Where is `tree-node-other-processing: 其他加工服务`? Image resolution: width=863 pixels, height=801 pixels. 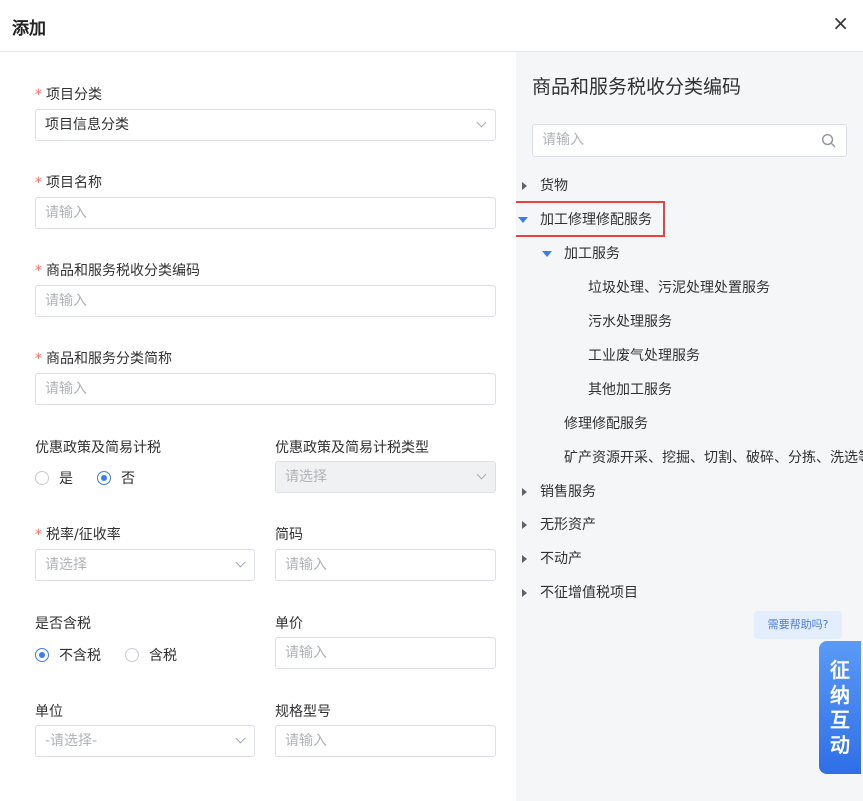 tree-node-other-processing: 其他加工服务 is located at coordinates (630, 390).